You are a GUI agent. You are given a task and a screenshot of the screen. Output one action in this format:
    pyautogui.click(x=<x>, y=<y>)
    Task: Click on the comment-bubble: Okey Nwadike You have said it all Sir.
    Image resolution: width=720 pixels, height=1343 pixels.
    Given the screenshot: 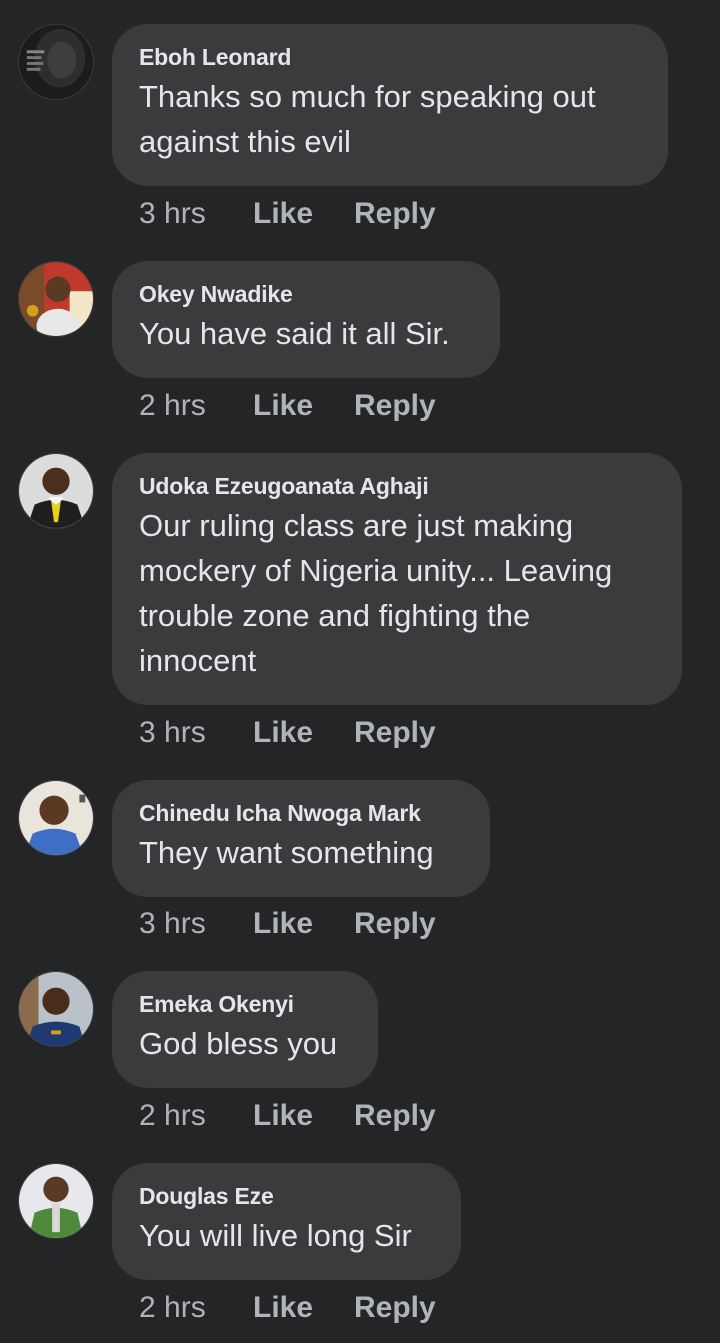 What is the action you would take?
    pyautogui.click(x=306, y=319)
    